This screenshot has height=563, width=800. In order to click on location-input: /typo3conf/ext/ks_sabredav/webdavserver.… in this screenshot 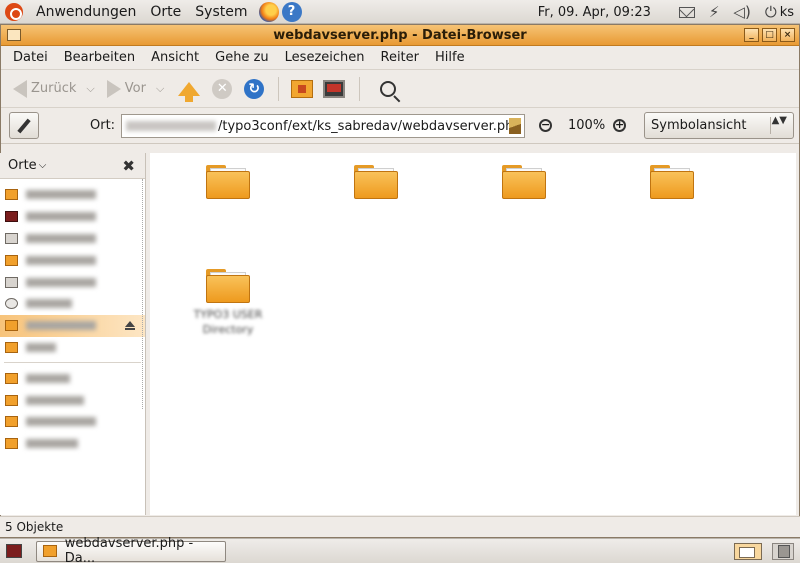, I will do `click(323, 126)`.